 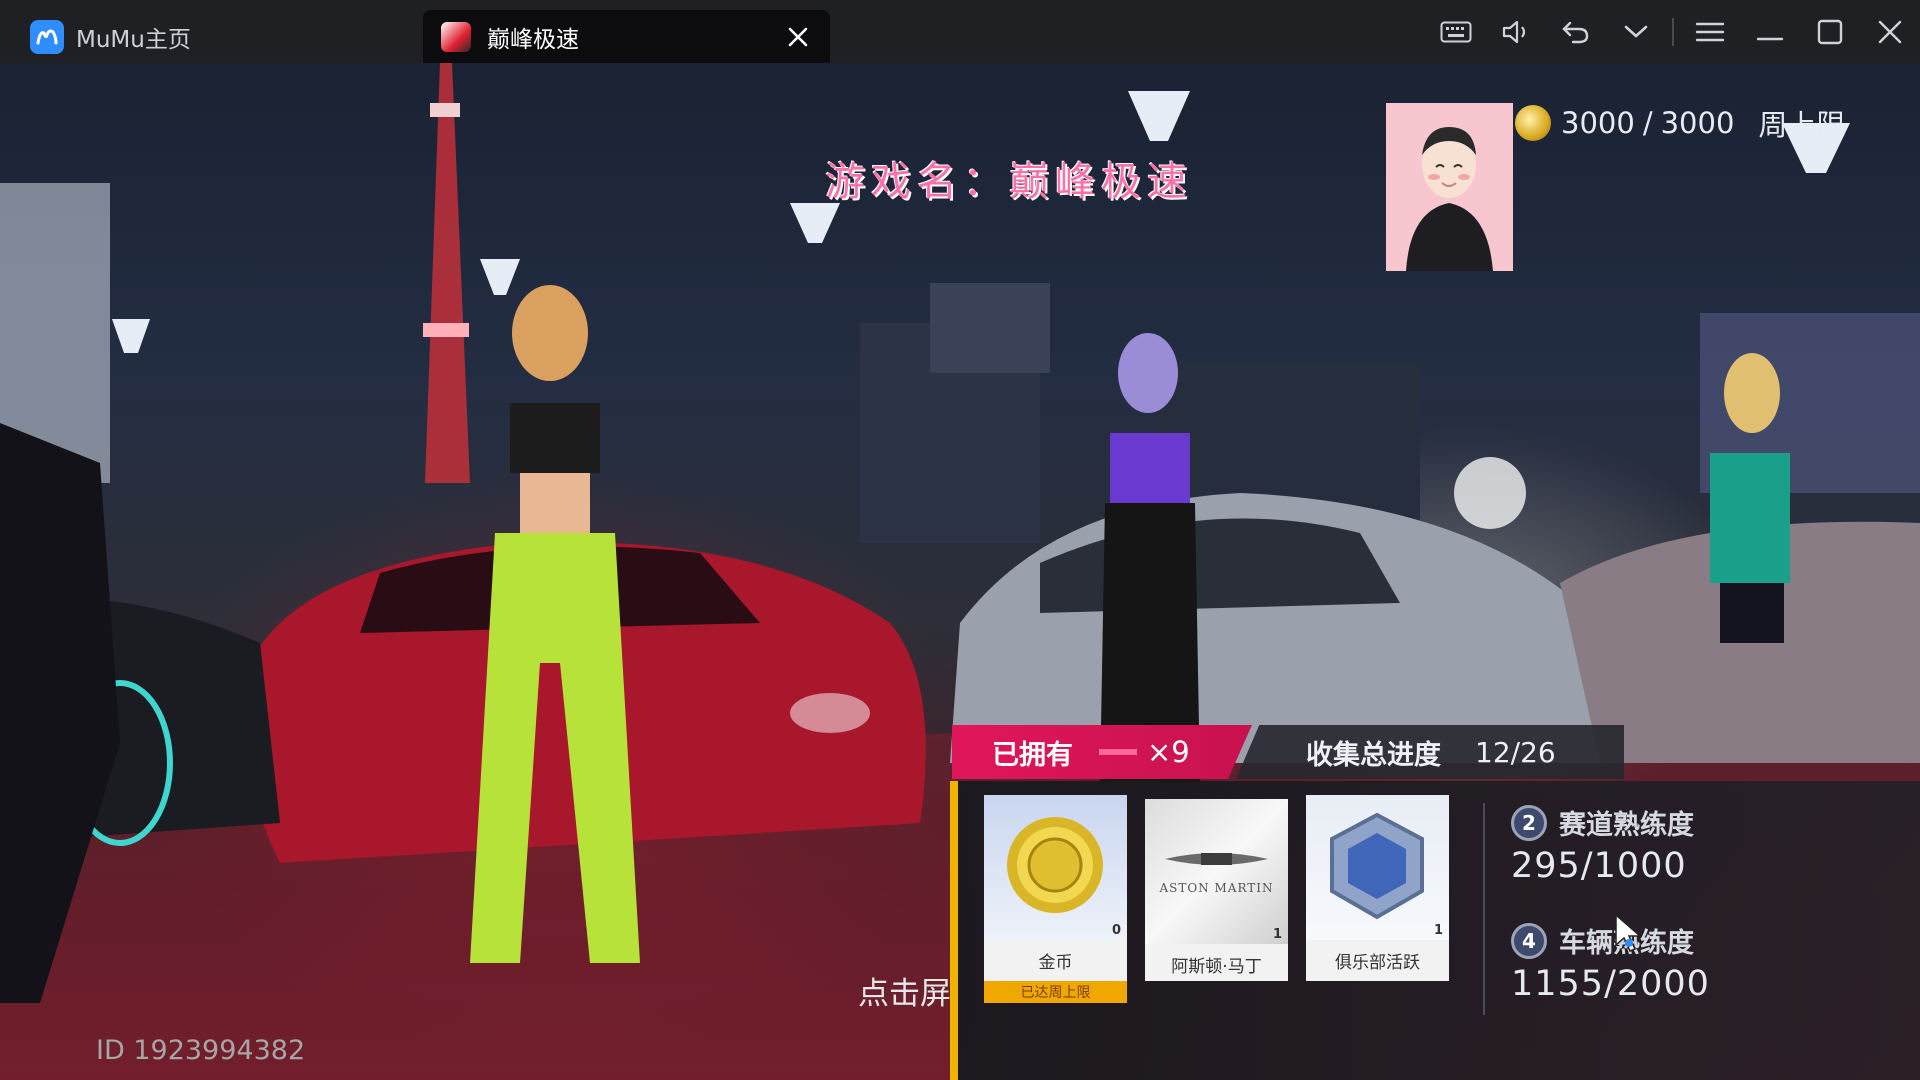 I want to click on collection-progress-bar: 收集总进度 12/26, so click(x=1430, y=752).